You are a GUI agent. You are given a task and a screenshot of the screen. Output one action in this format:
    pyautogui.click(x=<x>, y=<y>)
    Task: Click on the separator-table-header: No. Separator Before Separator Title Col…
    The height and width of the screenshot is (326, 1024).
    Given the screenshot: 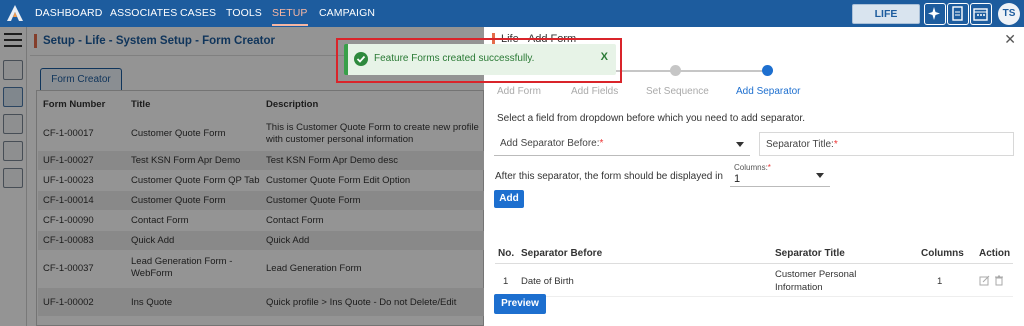 What is the action you would take?
    pyautogui.click(x=754, y=254)
    